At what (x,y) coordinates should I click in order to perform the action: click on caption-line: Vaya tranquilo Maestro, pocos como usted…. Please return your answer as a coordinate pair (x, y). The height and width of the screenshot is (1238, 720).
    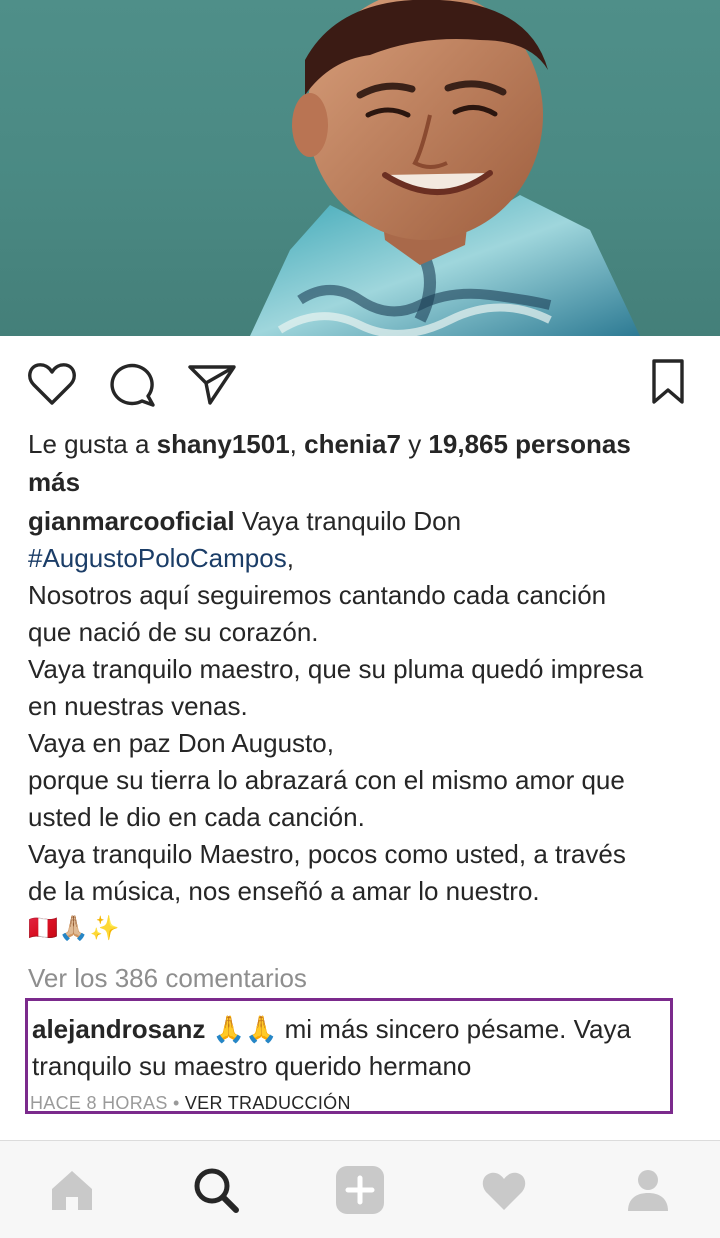
    Looking at the image, I should click on (327, 854).